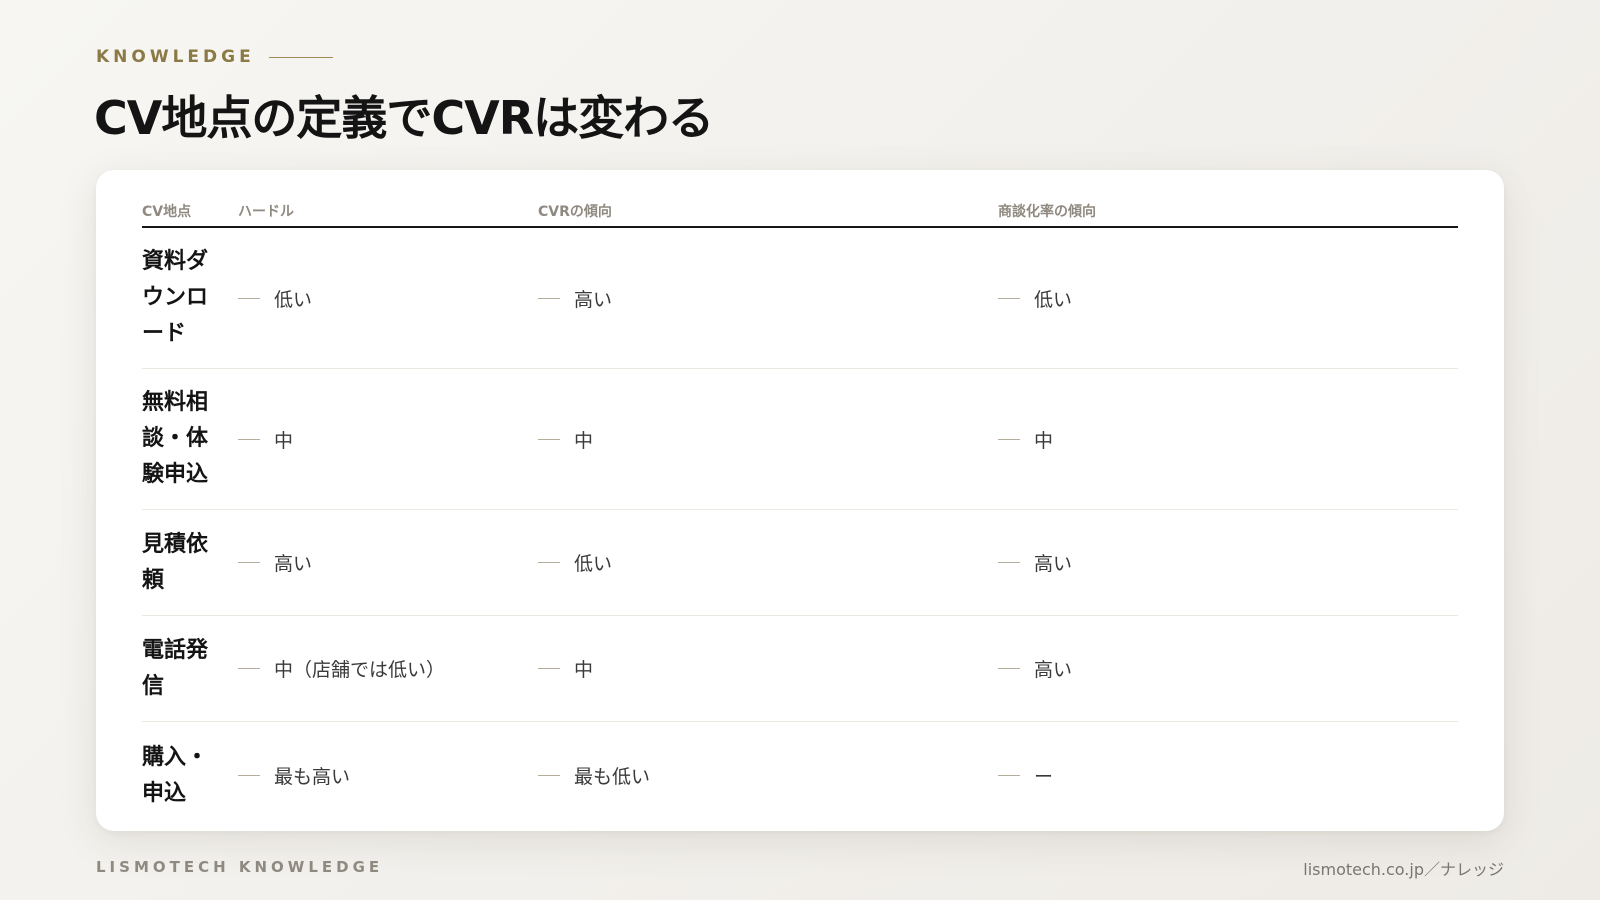 This screenshot has height=900, width=1600. What do you see at coordinates (312, 777) in the screenshot?
I see `hurdle-value: 最も高い` at bounding box center [312, 777].